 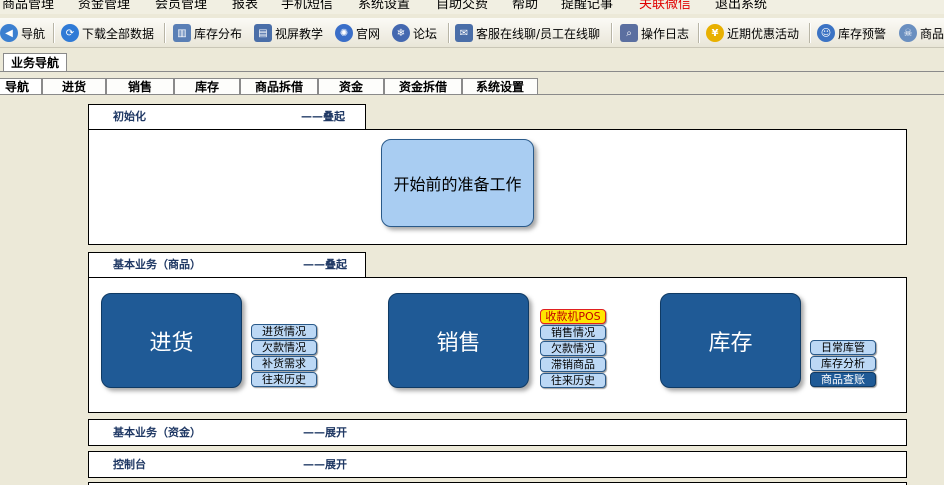 I want to click on section-header-init: 初始化 ——叠起, so click(x=227, y=117).